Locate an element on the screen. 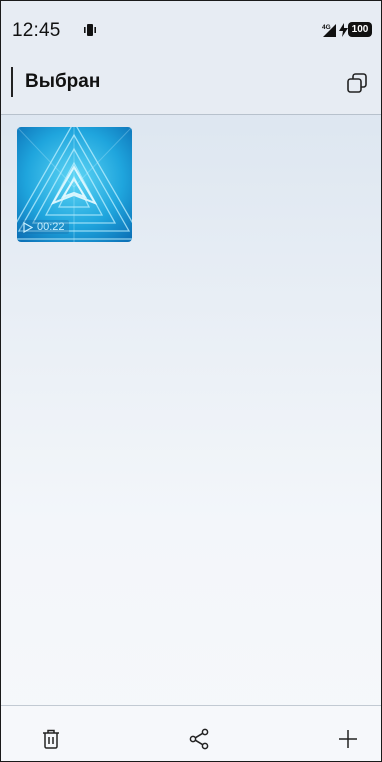 This screenshot has width=382, height=762. battery-level: 100 is located at coordinates (360, 29).